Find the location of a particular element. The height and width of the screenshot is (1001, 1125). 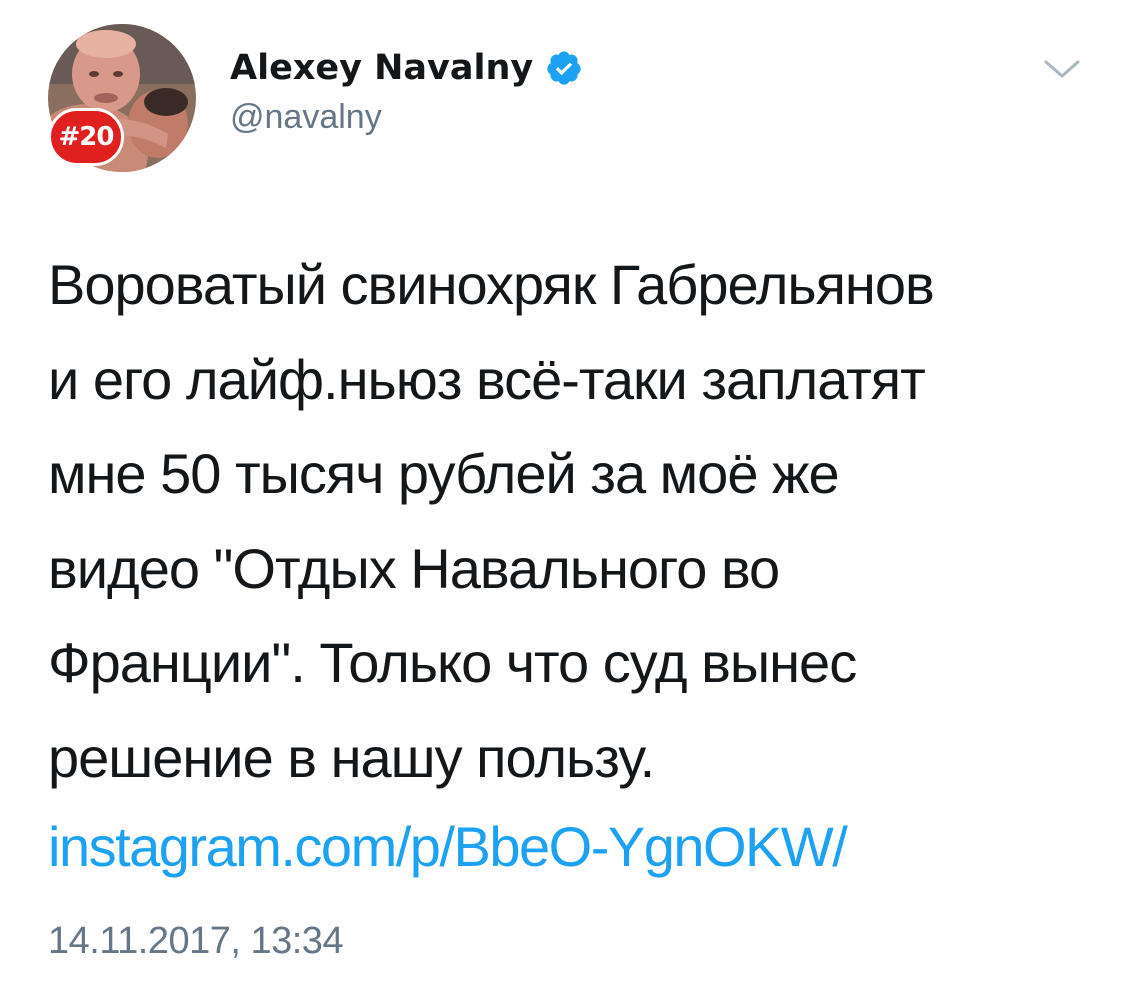

tweet-text-line: мне 50 тысяч рублей за моё же is located at coordinates (444, 473).